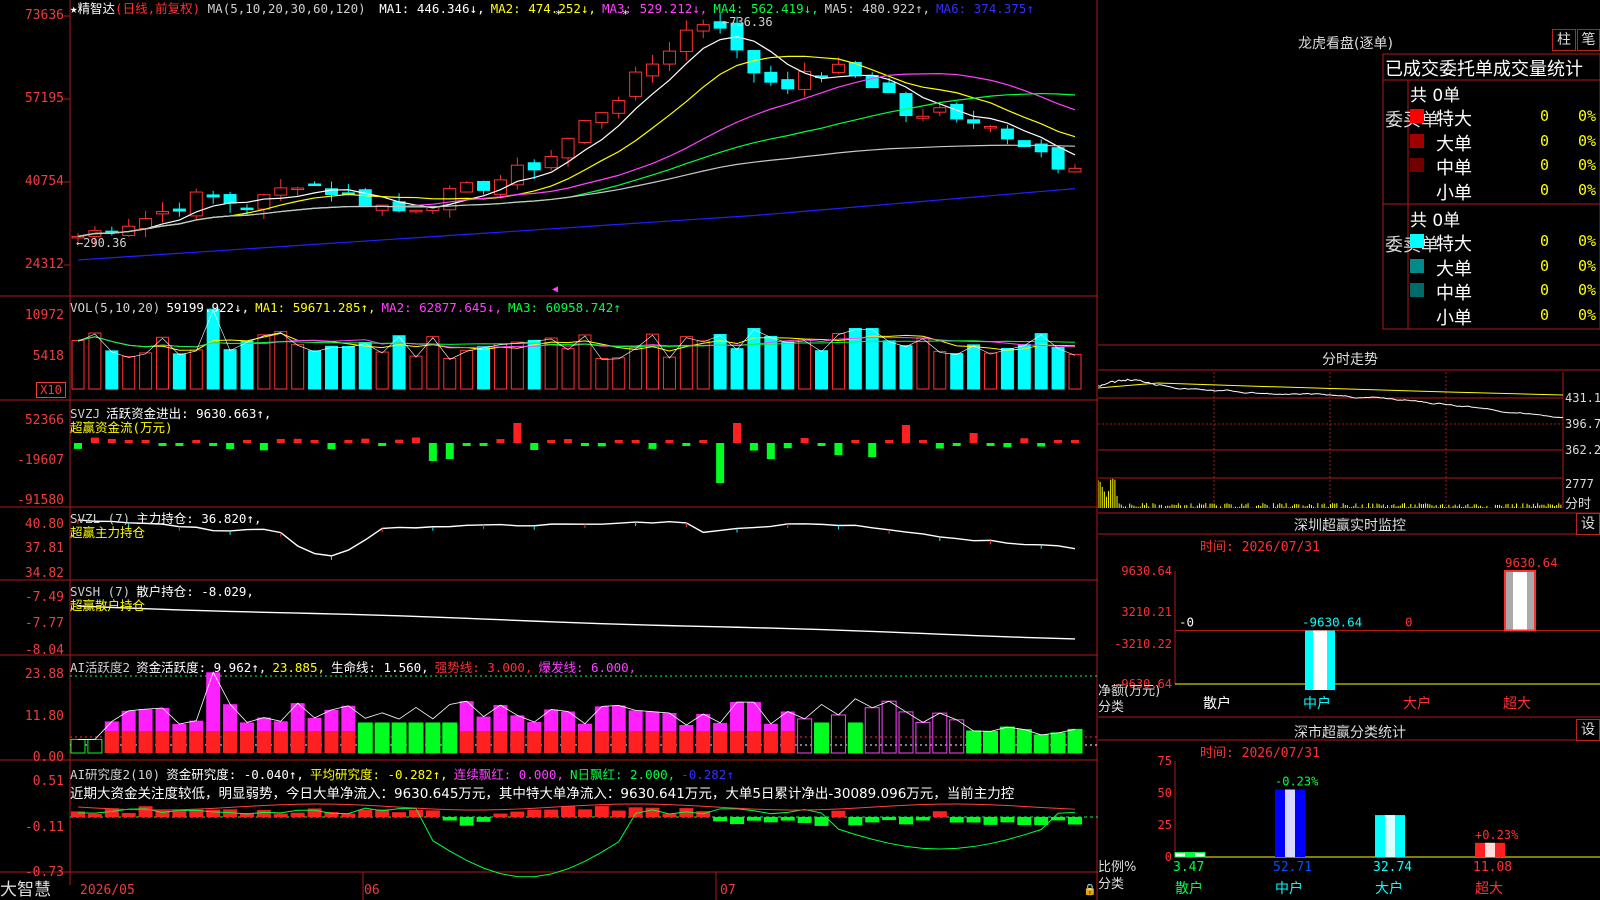  Describe the element at coordinates (1564, 40) in the screenshot. I see `bar-mode-button: 柱` at that location.